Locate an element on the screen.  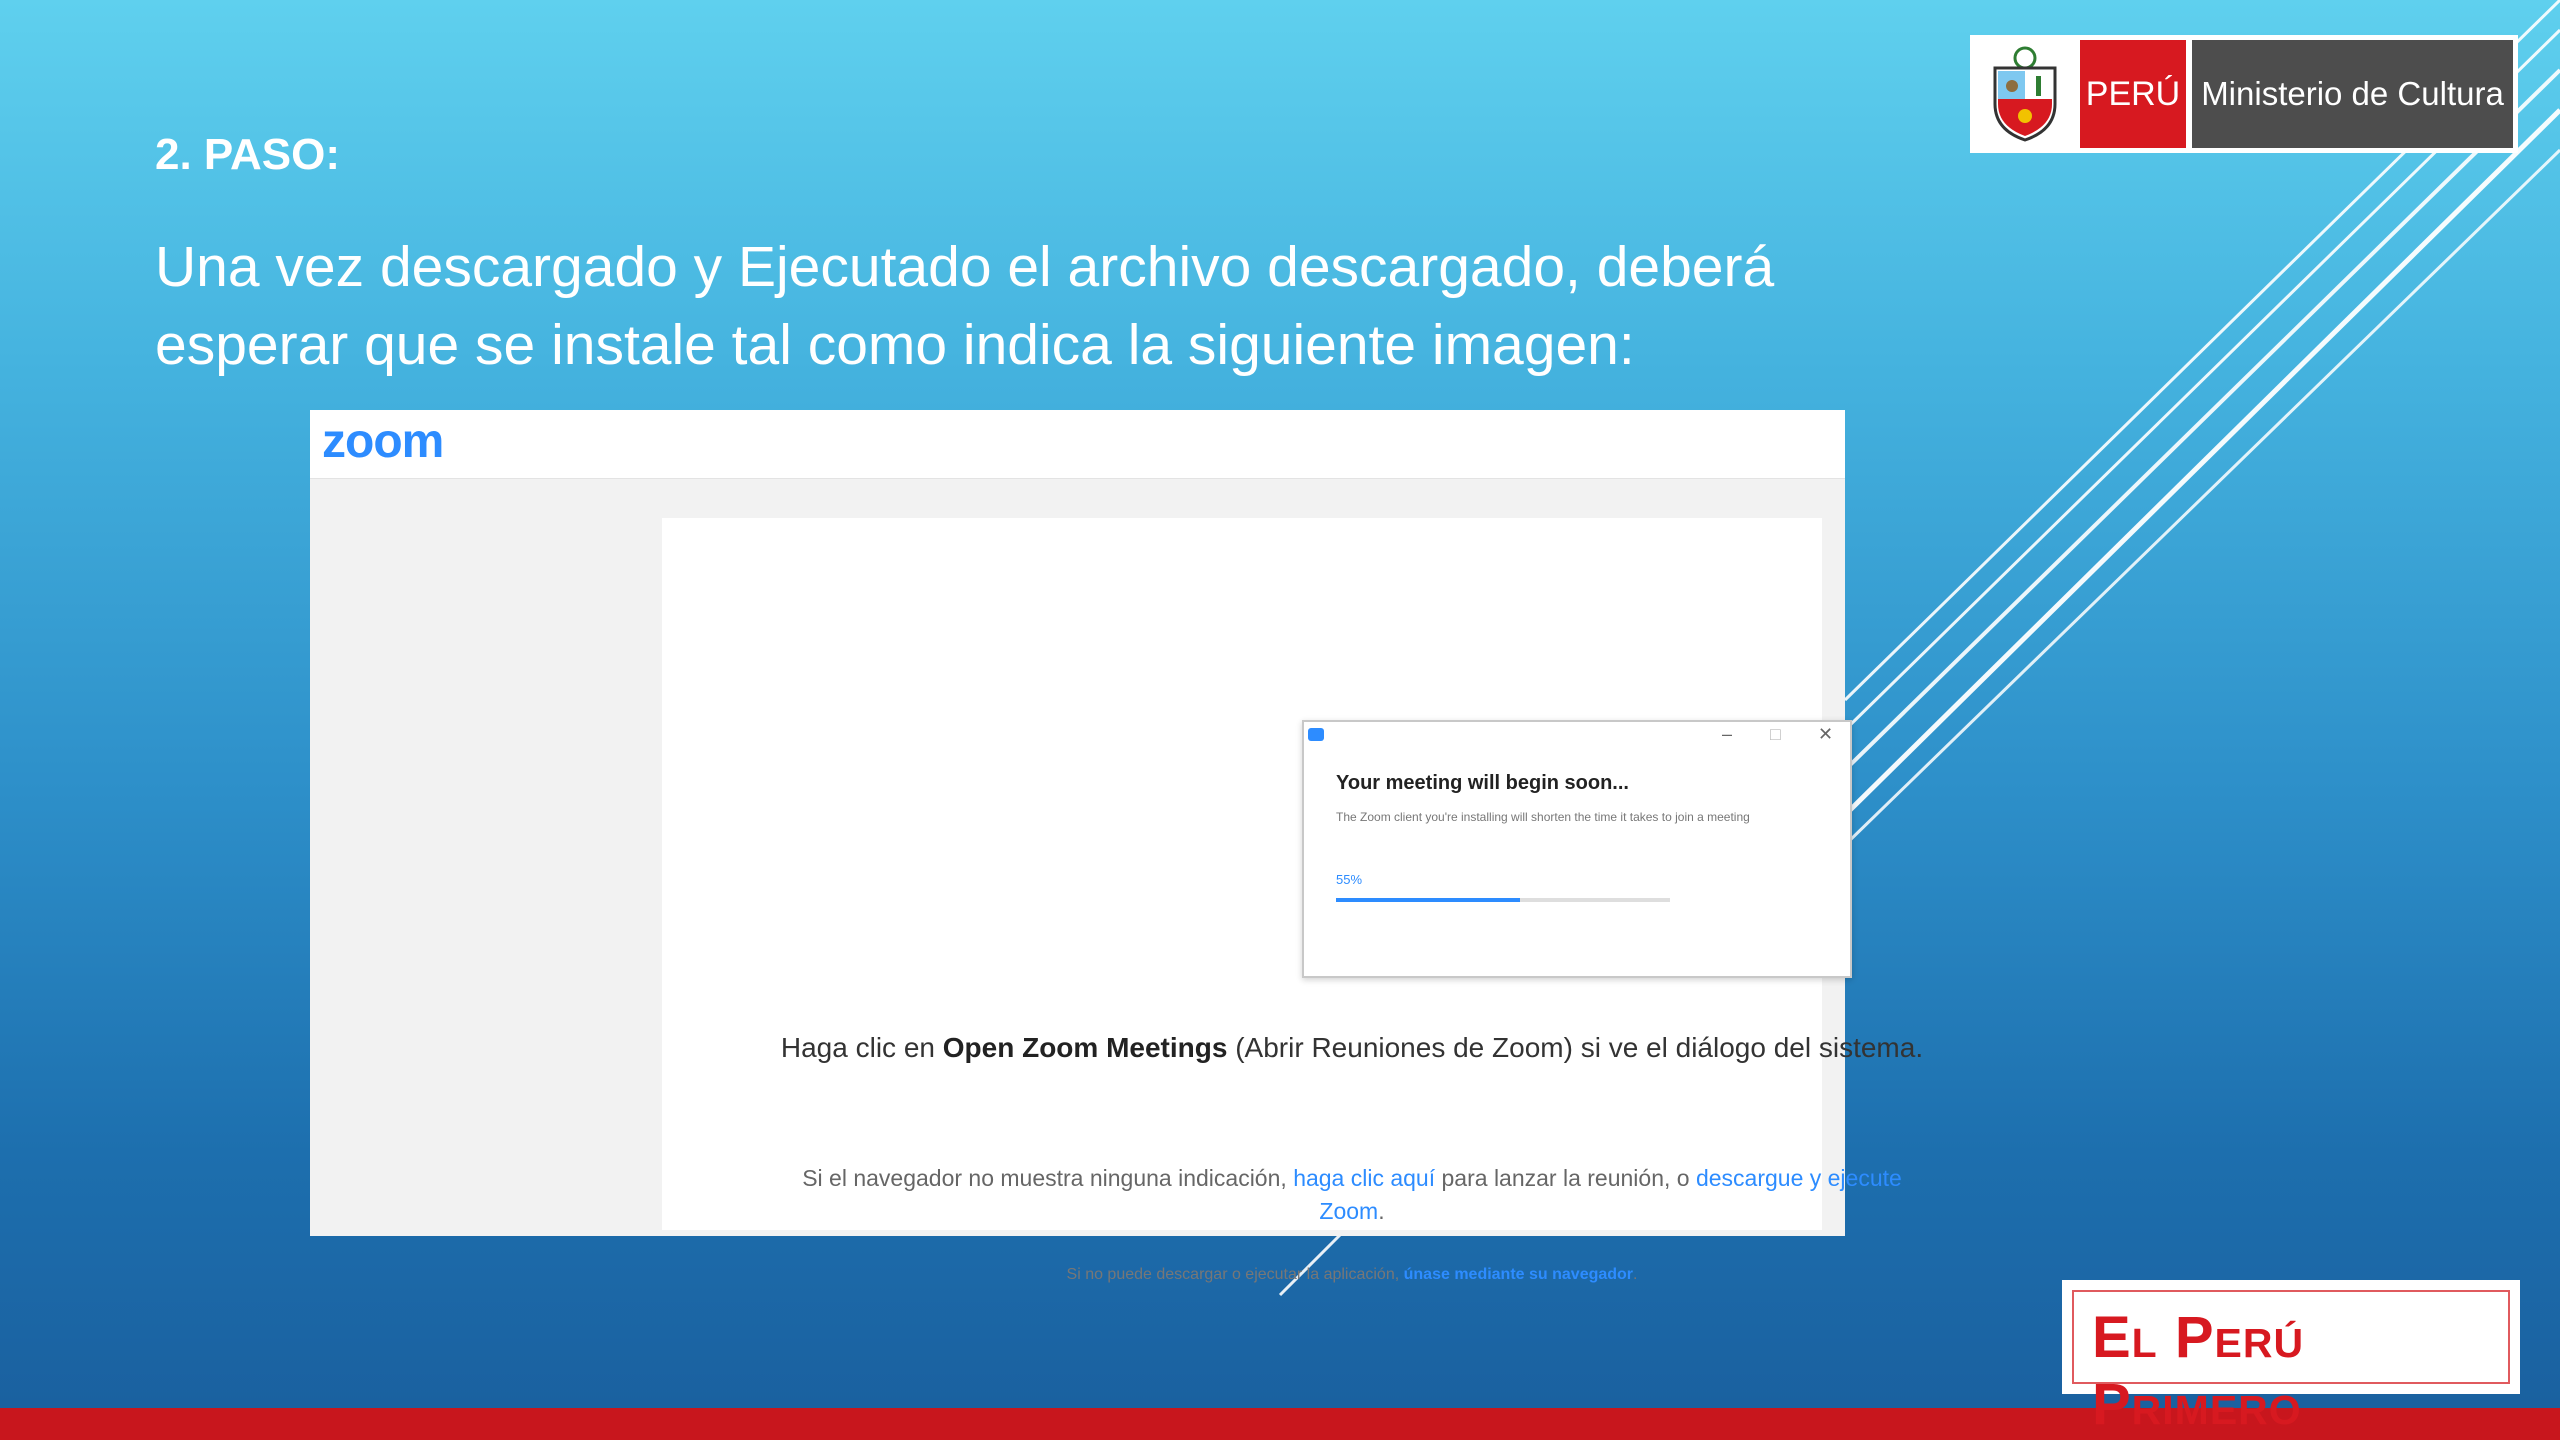
zoom-header: zoom is located at coordinates (1077, 444).